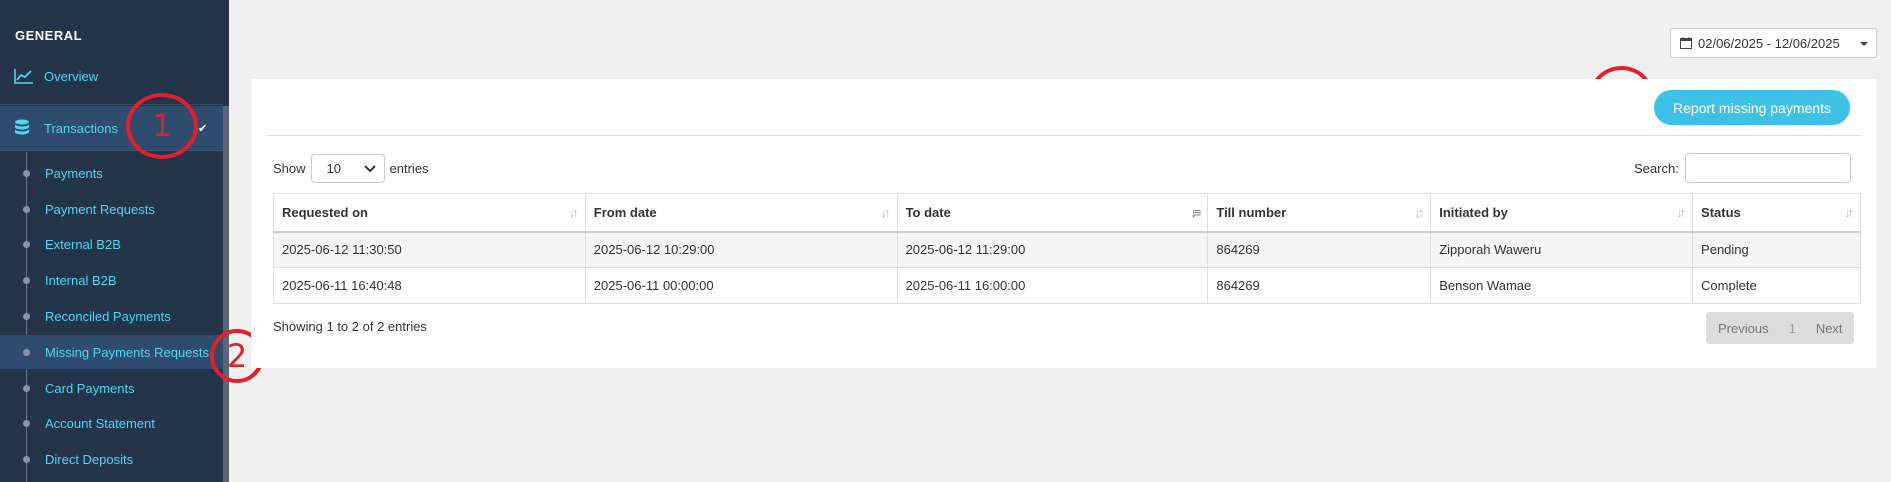 Image resolution: width=1891 pixels, height=482 pixels. I want to click on entries-select: 10, so click(347, 168).